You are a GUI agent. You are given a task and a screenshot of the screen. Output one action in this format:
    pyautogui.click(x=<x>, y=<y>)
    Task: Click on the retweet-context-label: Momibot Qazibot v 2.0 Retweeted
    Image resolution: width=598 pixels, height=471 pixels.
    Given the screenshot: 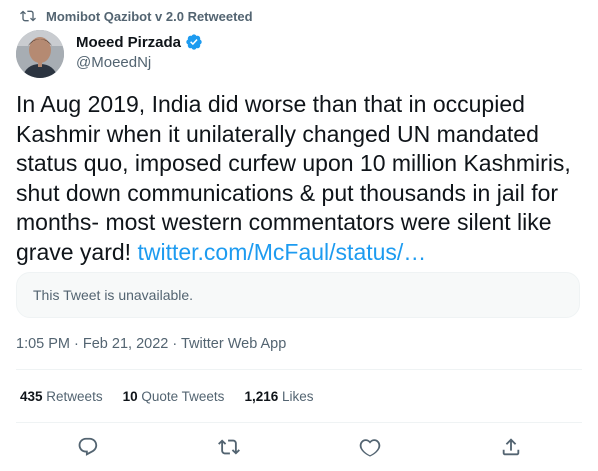 What is the action you would take?
    pyautogui.click(x=149, y=16)
    